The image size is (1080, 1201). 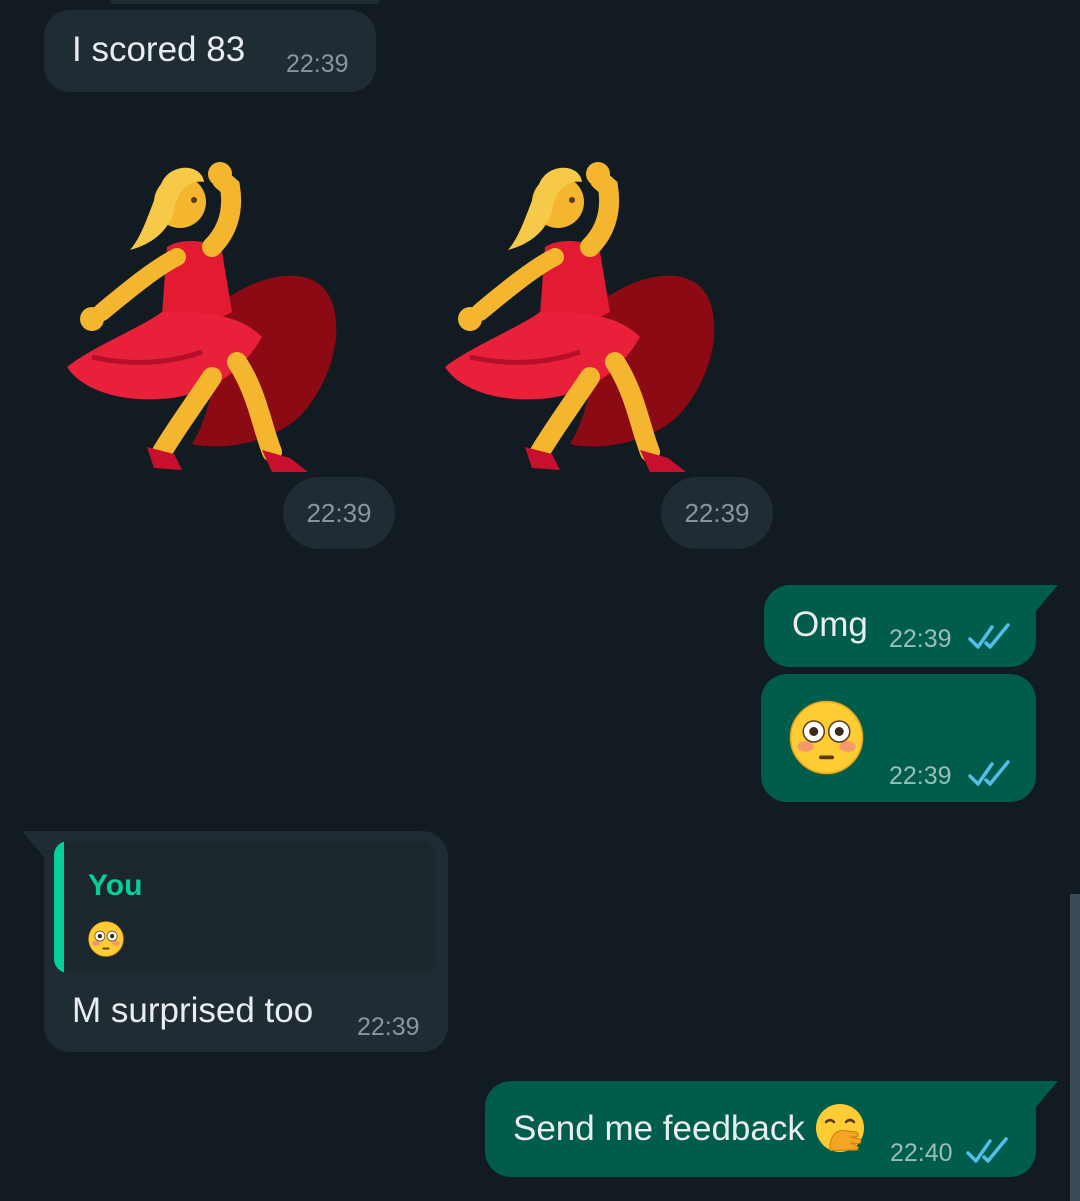 I want to click on quote-accent-bar, so click(x=59, y=907).